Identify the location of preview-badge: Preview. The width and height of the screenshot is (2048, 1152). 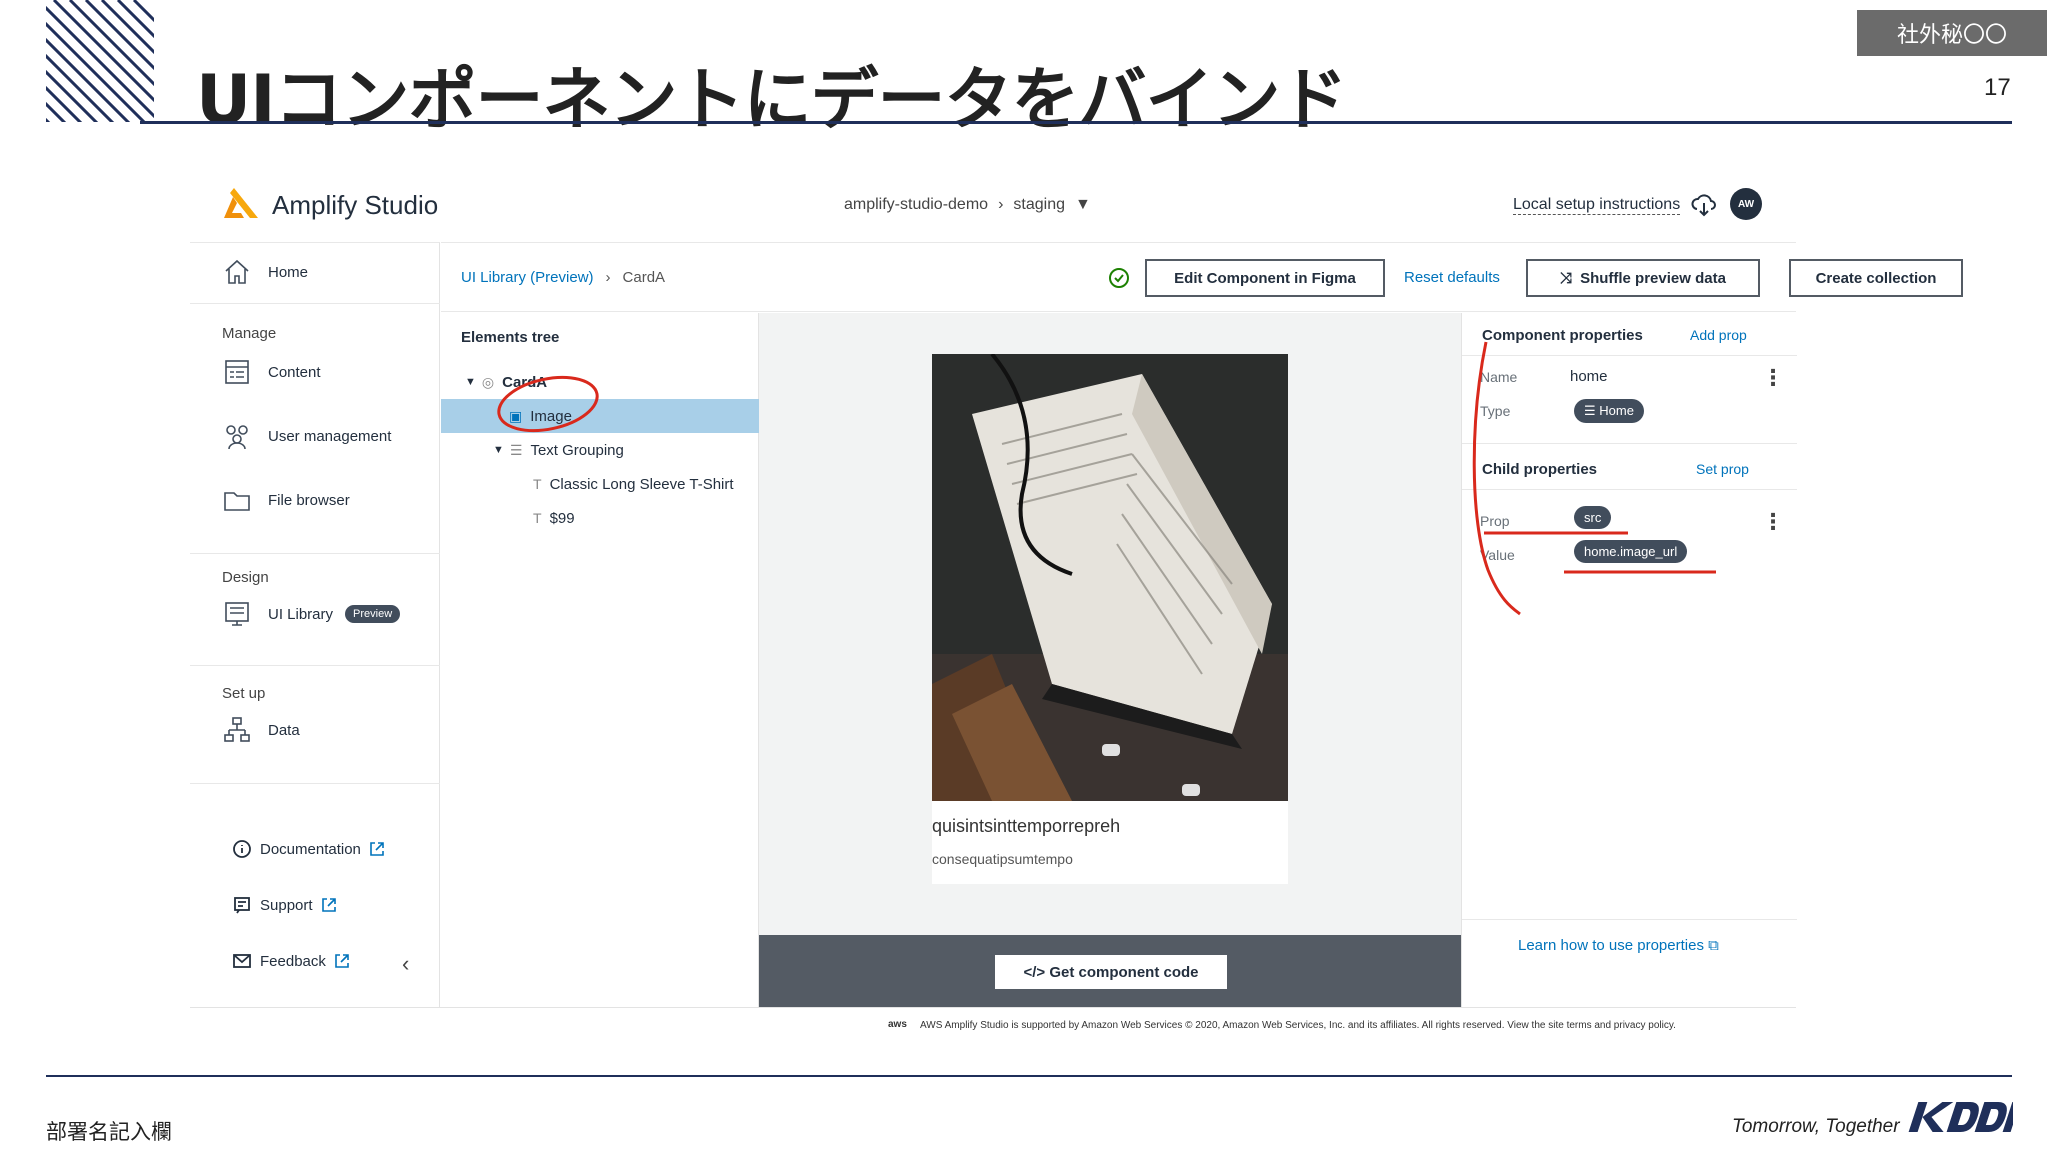
(373, 614).